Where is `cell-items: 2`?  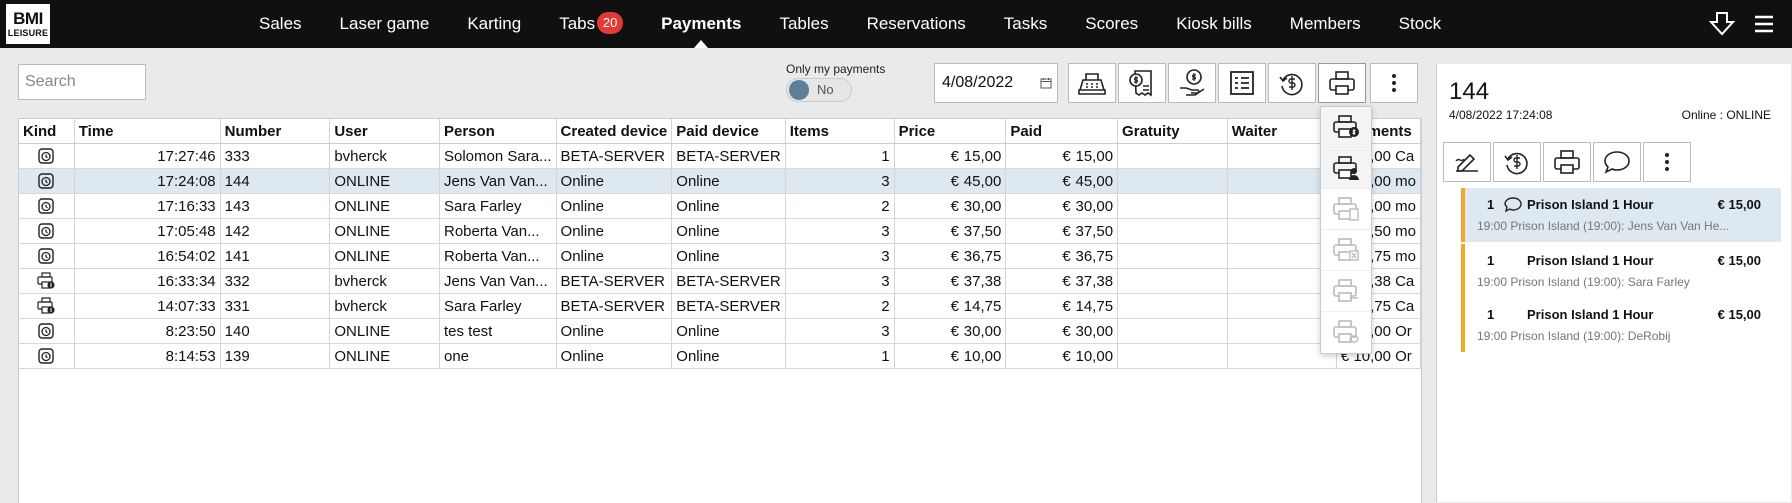
cell-items: 2 is located at coordinates (840, 306).